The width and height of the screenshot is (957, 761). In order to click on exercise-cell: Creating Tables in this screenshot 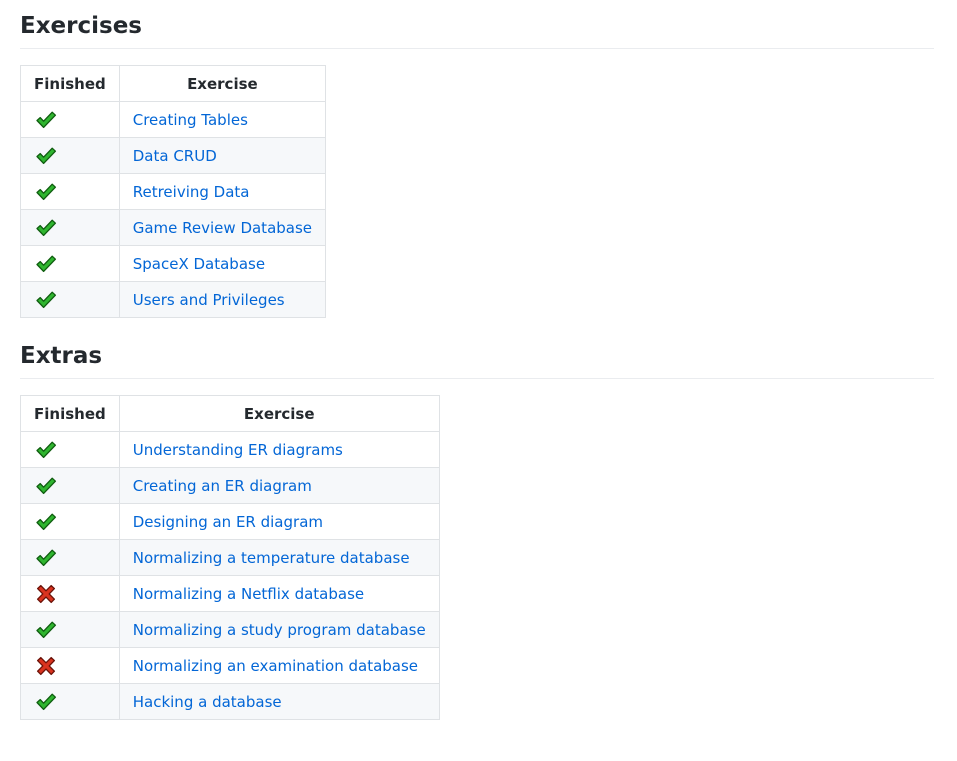, I will do `click(222, 119)`.